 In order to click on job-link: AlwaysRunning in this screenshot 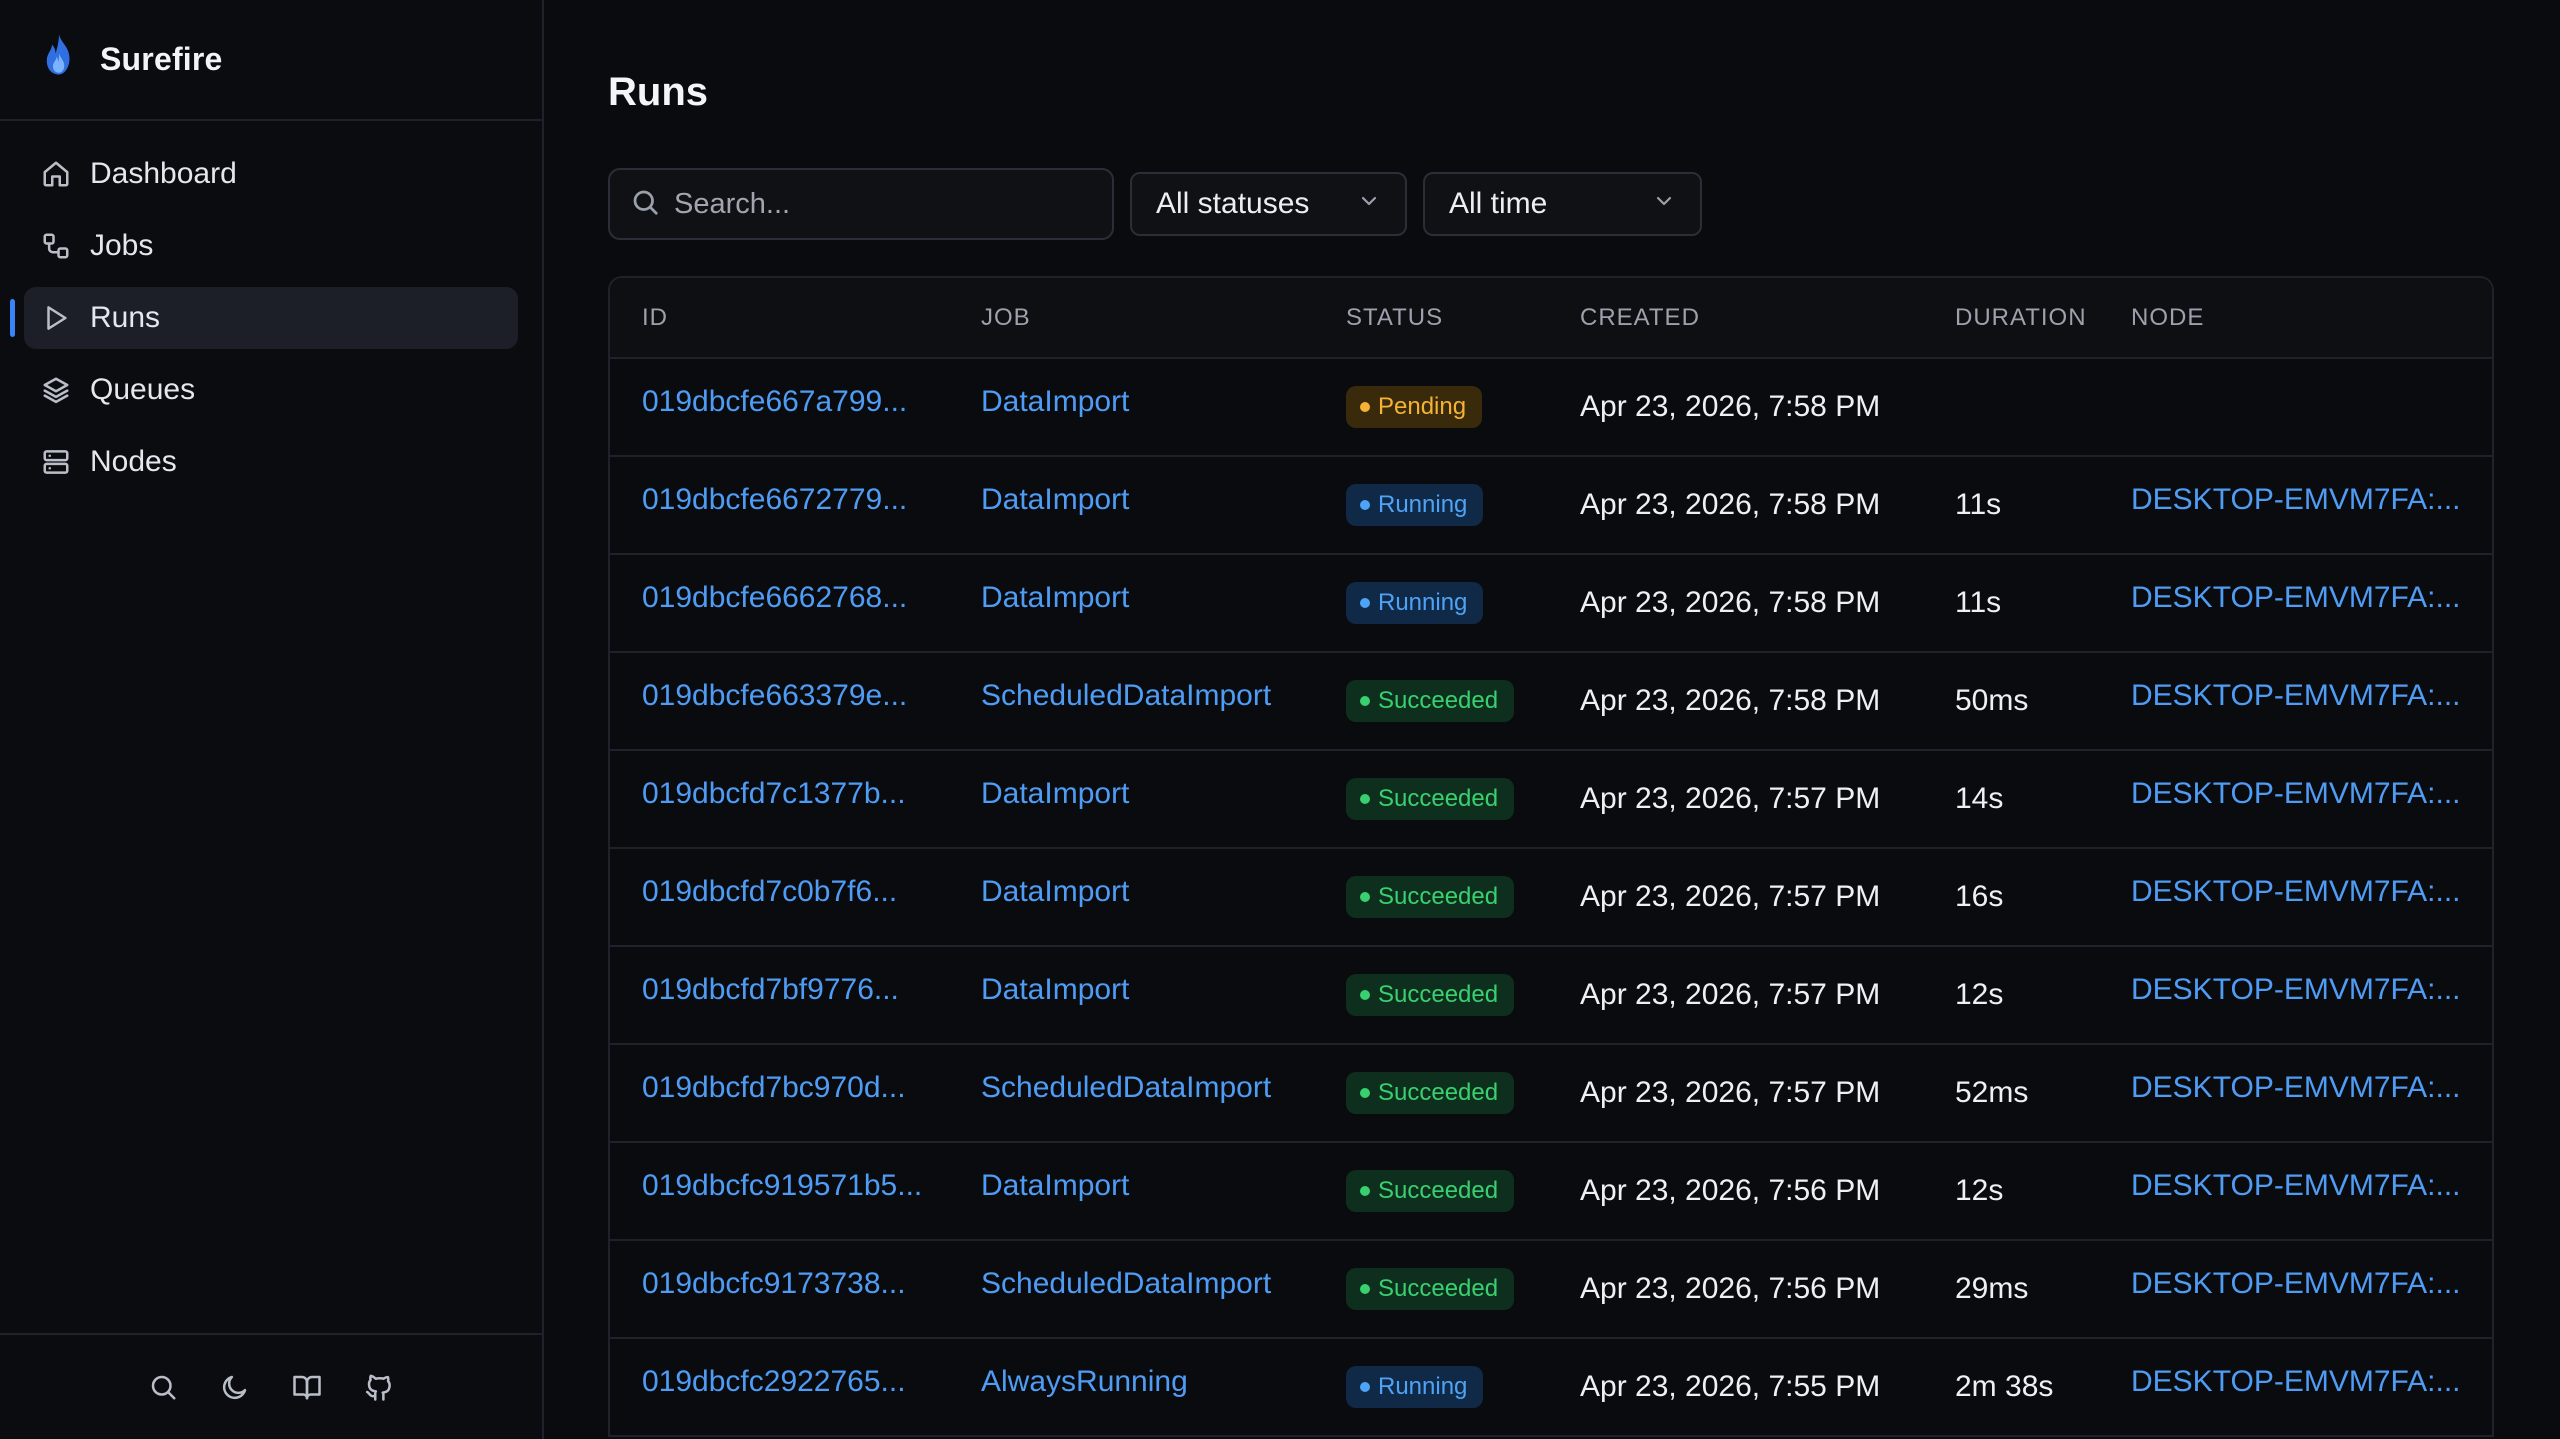, I will do `click(1131, 1387)`.